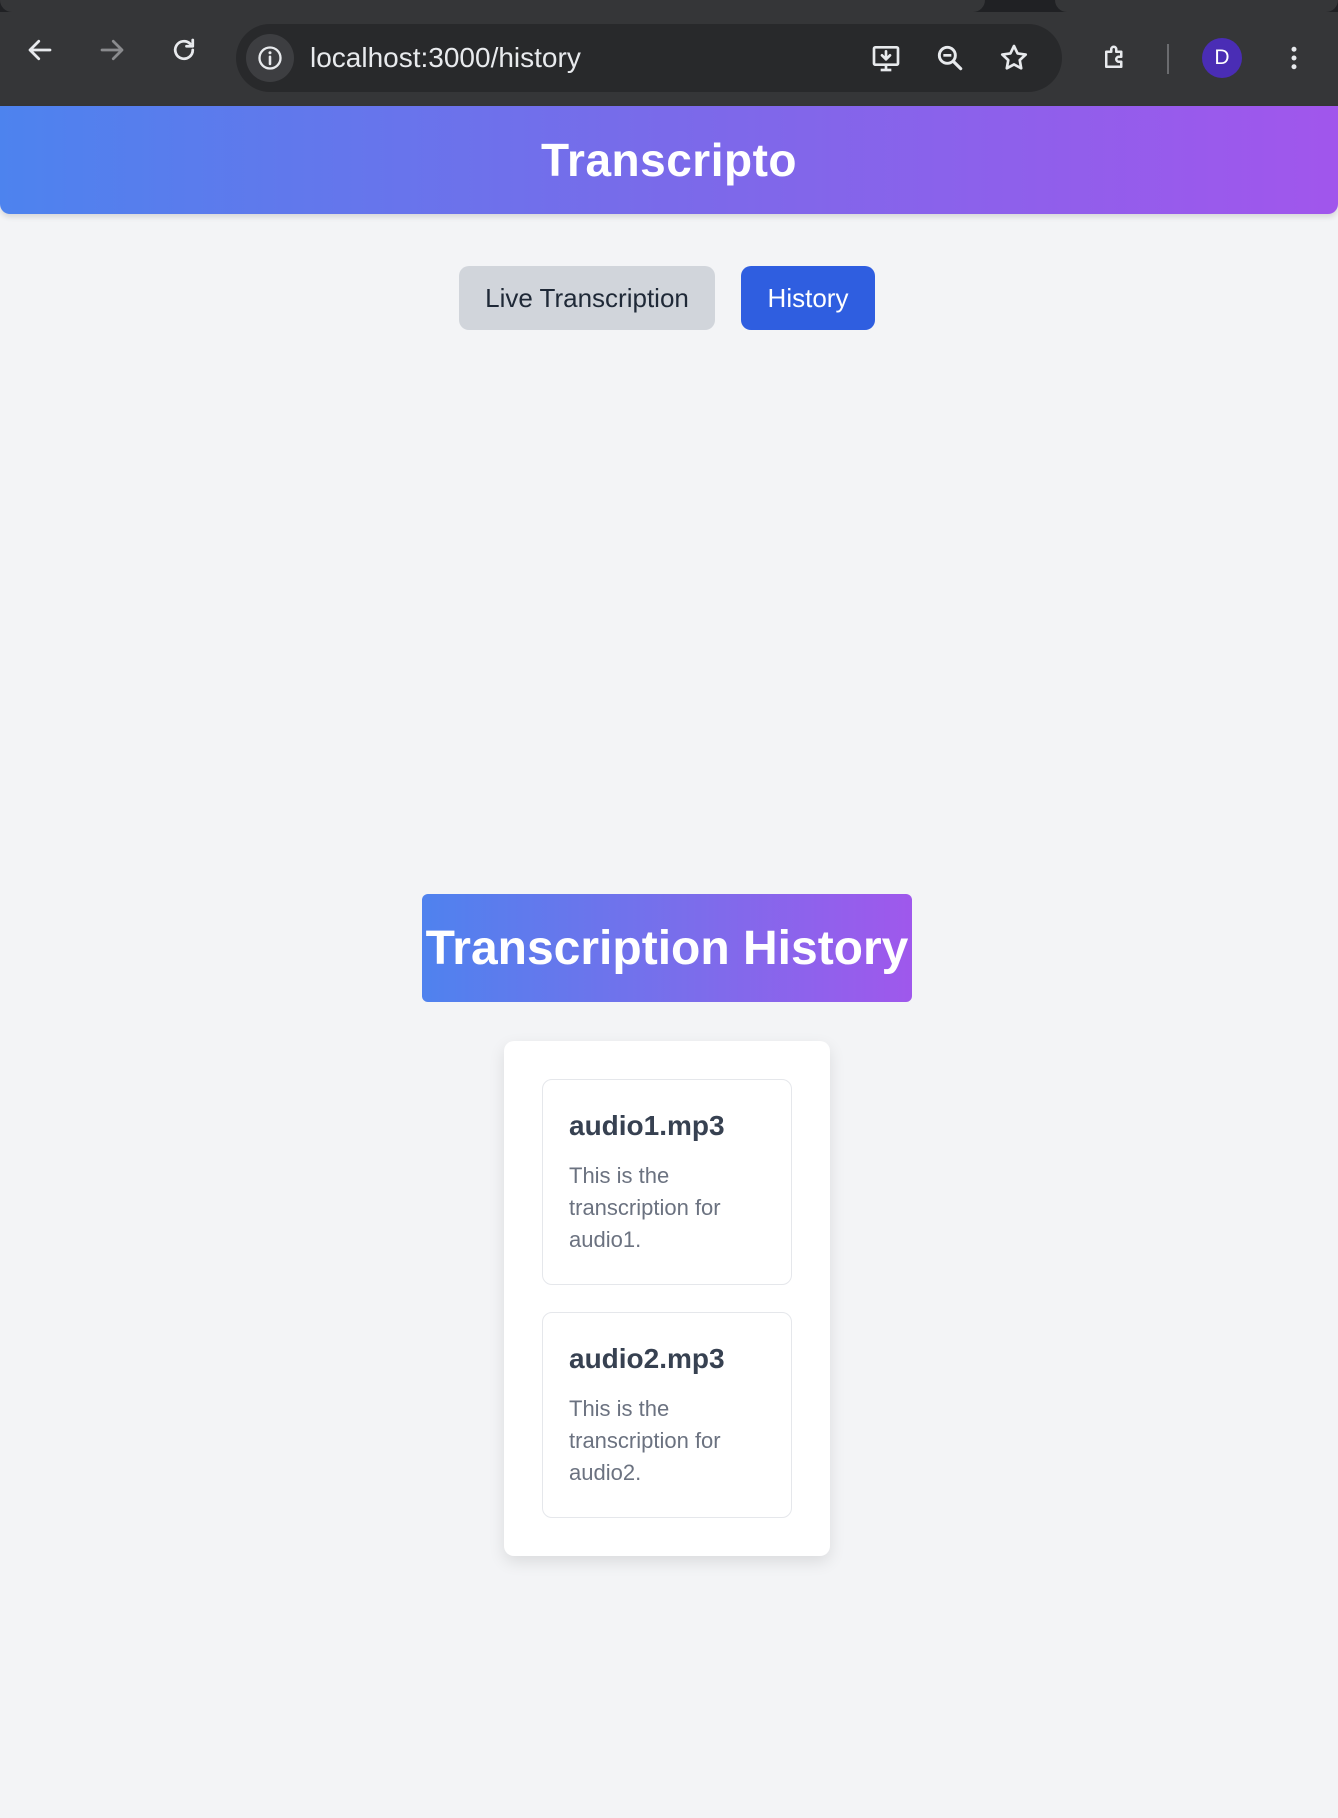  What do you see at coordinates (445, 58) in the screenshot?
I see `url-text: localhost:3000/history` at bounding box center [445, 58].